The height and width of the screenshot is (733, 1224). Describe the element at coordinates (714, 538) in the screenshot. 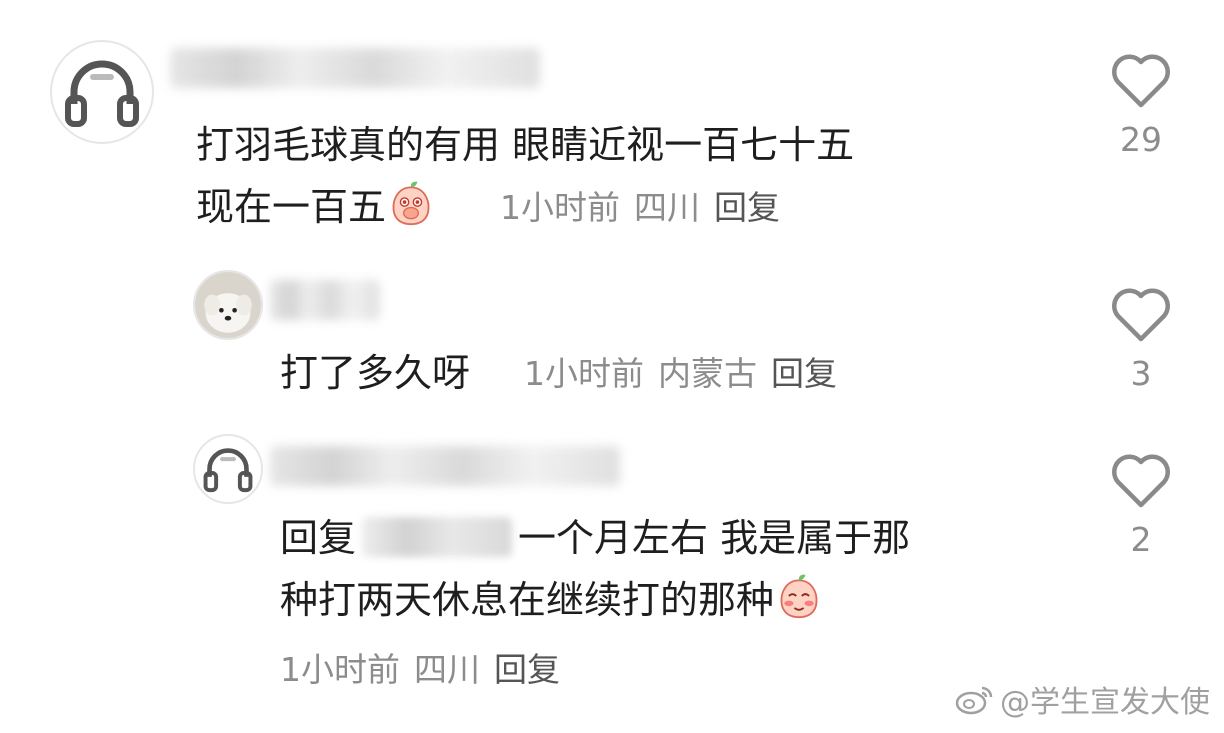

I see `comment-3-text-line1-rest: 一个月左右 我是属于那` at that location.